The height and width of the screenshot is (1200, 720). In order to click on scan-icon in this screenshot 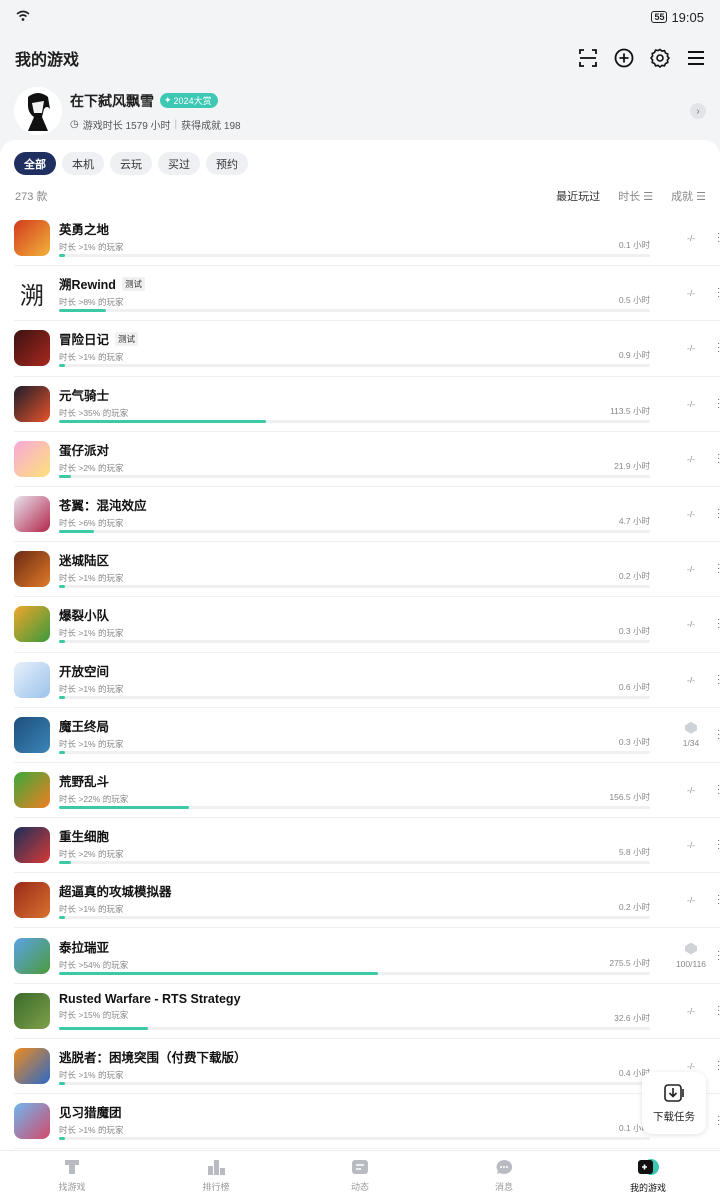, I will do `click(588, 58)`.